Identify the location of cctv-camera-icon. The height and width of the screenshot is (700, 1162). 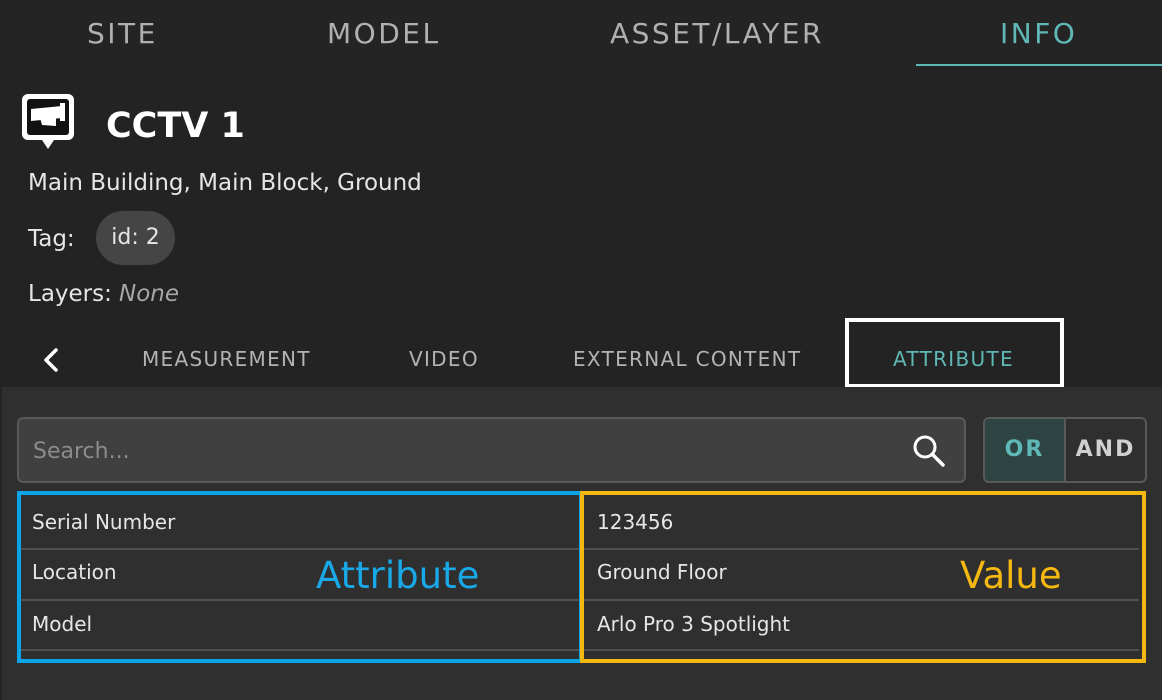
(48, 121).